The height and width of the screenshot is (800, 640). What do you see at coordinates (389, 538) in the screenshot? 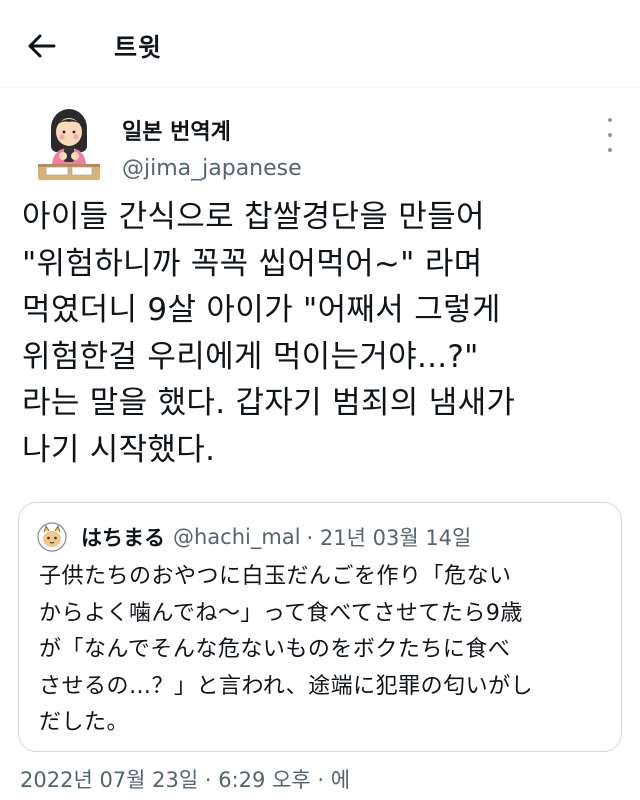
I see `quoted-tweet-date: · 21년 03월 14일` at bounding box center [389, 538].